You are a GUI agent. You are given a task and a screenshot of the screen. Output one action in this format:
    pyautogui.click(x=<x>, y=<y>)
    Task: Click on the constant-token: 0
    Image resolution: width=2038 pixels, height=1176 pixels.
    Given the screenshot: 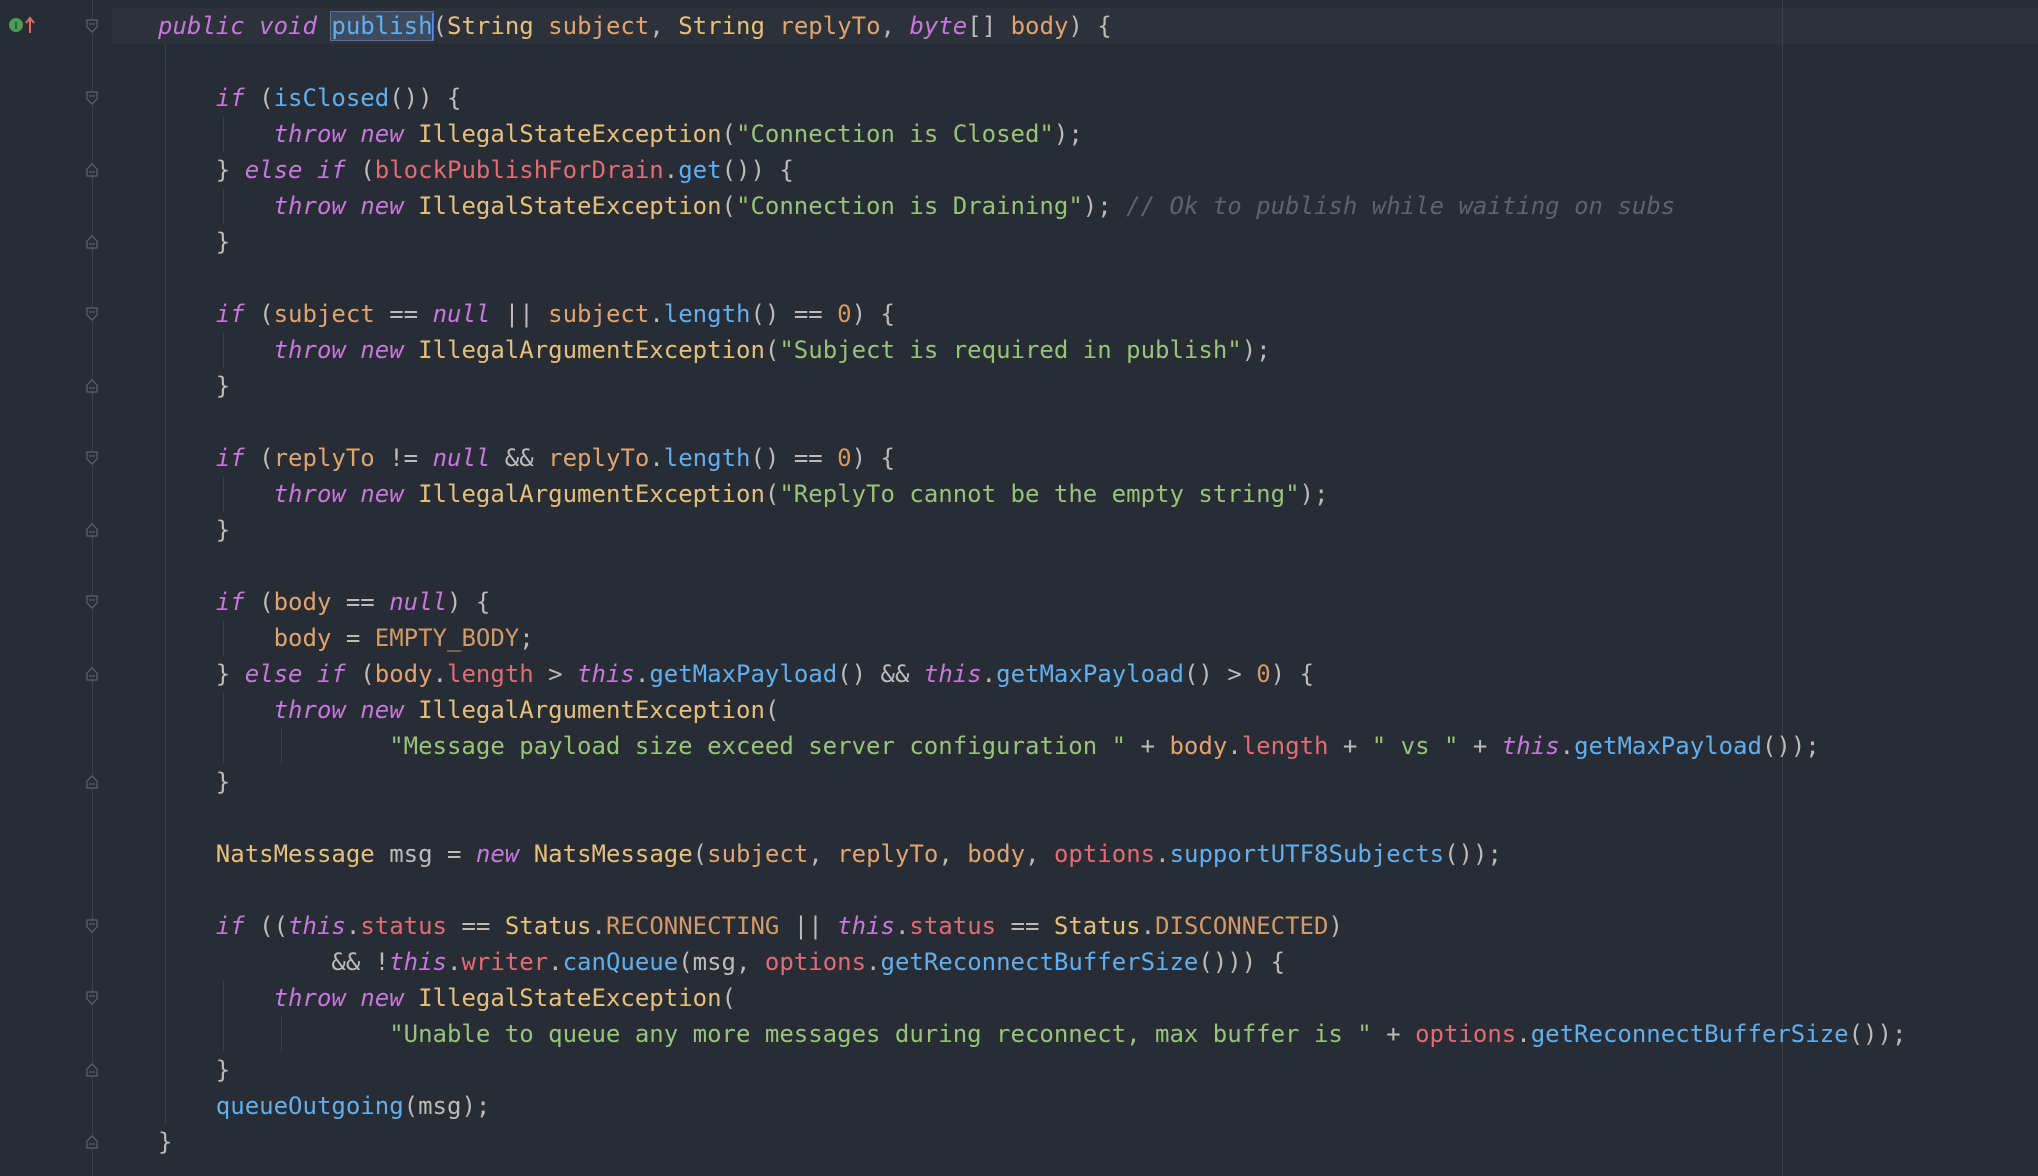 What is the action you would take?
    pyautogui.click(x=844, y=458)
    